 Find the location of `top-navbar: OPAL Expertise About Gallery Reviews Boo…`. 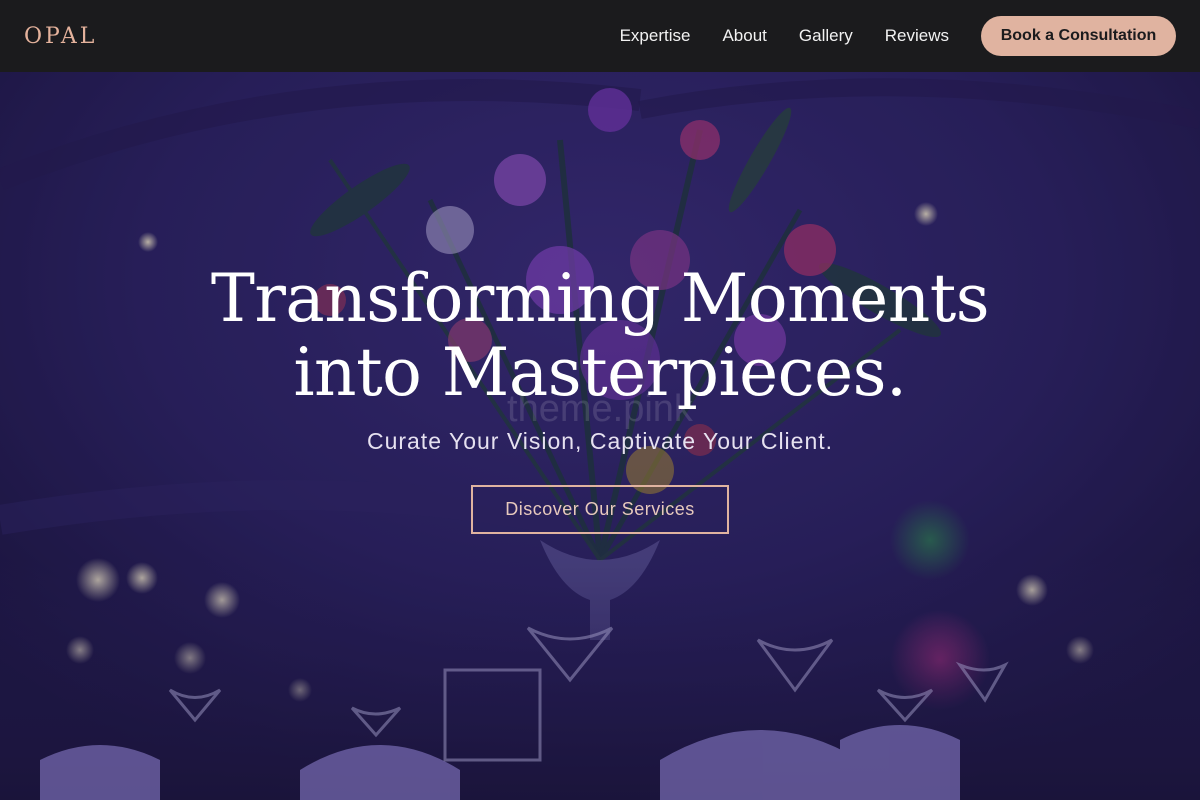

top-navbar: OPAL Expertise About Gallery Reviews Boo… is located at coordinates (600, 36).